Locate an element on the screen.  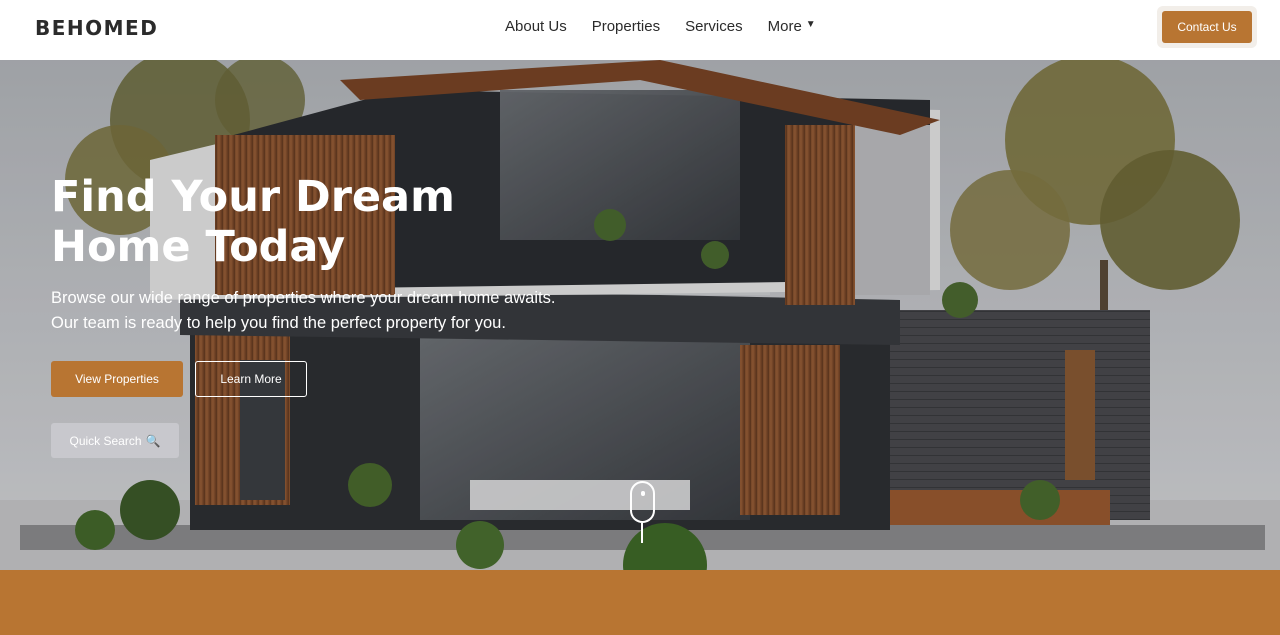
contact-button-wrapper: Contact Us is located at coordinates (1207, 27).